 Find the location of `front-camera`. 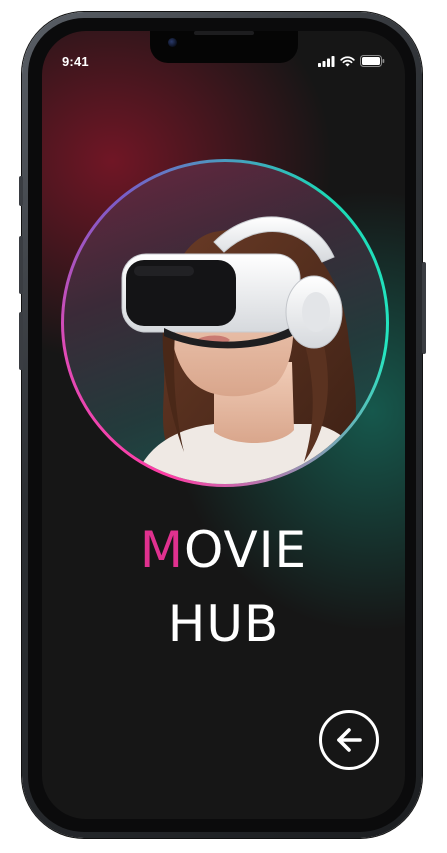

front-camera is located at coordinates (172, 42).